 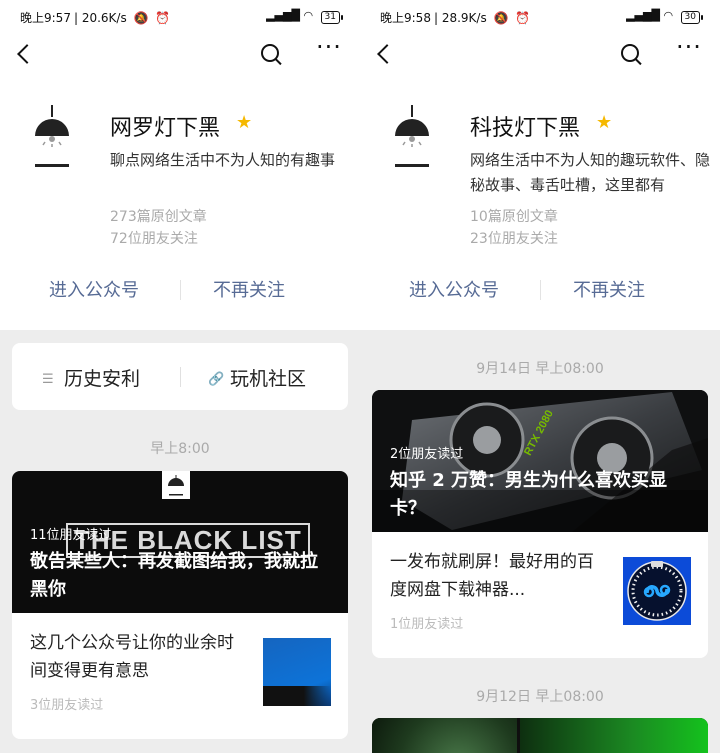 I want to click on card-image-right, so click(x=614, y=735).